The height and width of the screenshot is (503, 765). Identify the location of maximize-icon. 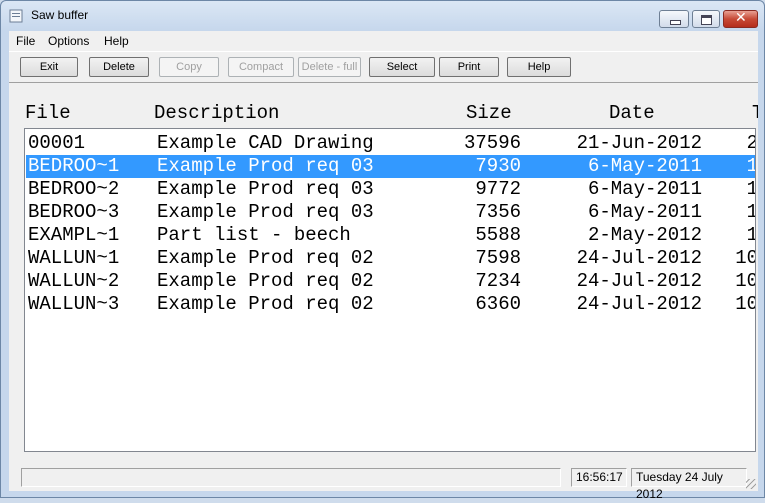
(706, 19).